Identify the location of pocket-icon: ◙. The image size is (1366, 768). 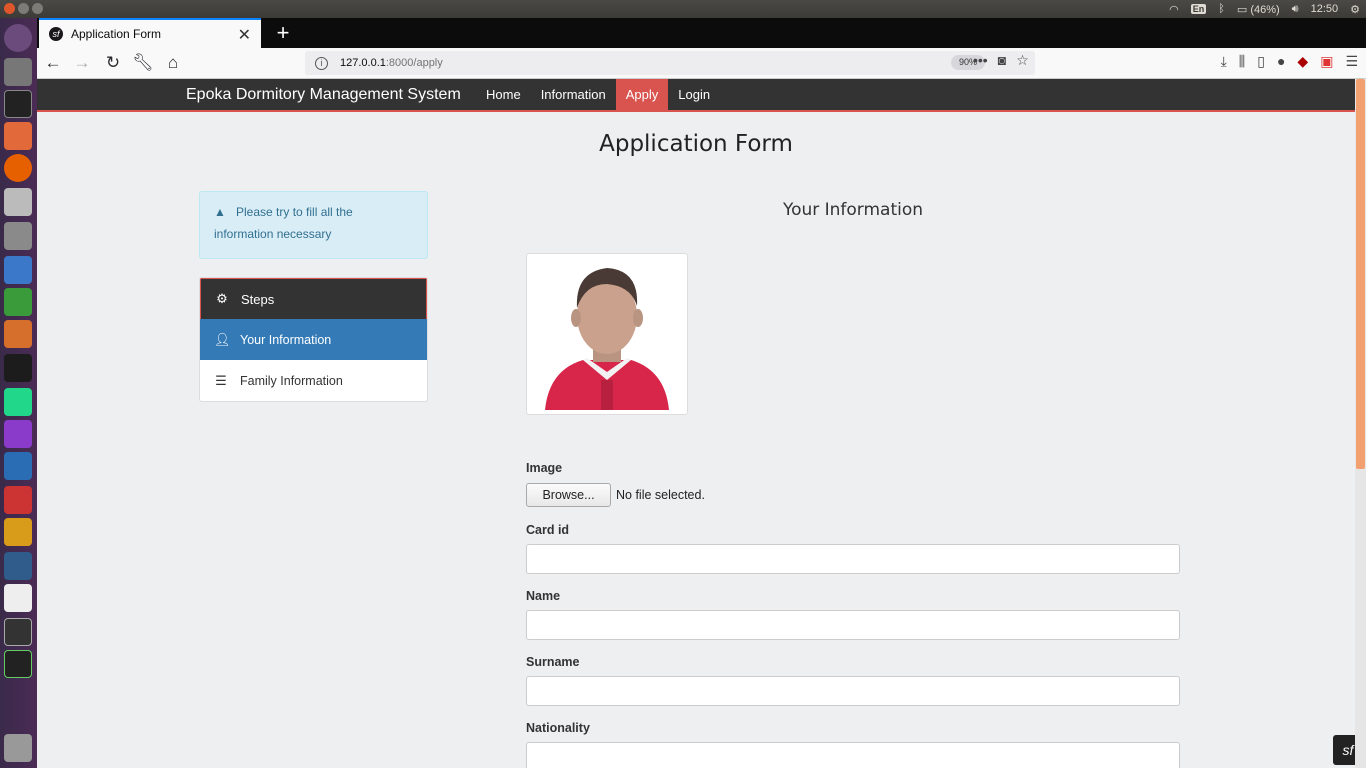
(1002, 60).